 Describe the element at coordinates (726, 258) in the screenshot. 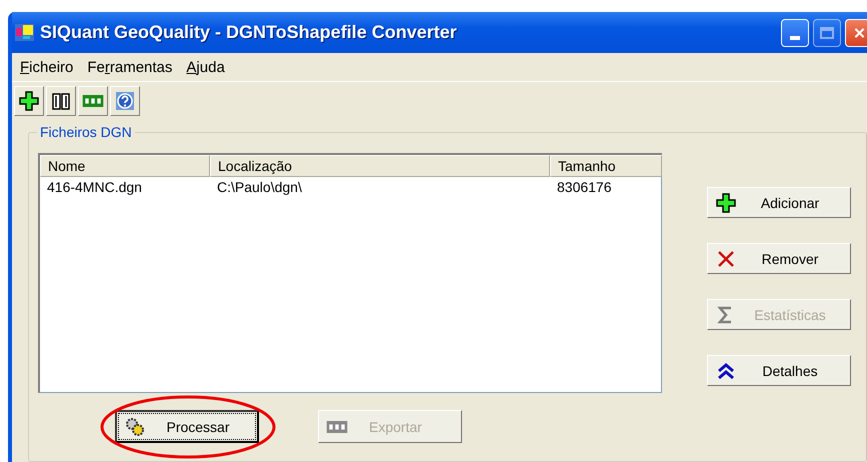

I see `cross-icon` at that location.